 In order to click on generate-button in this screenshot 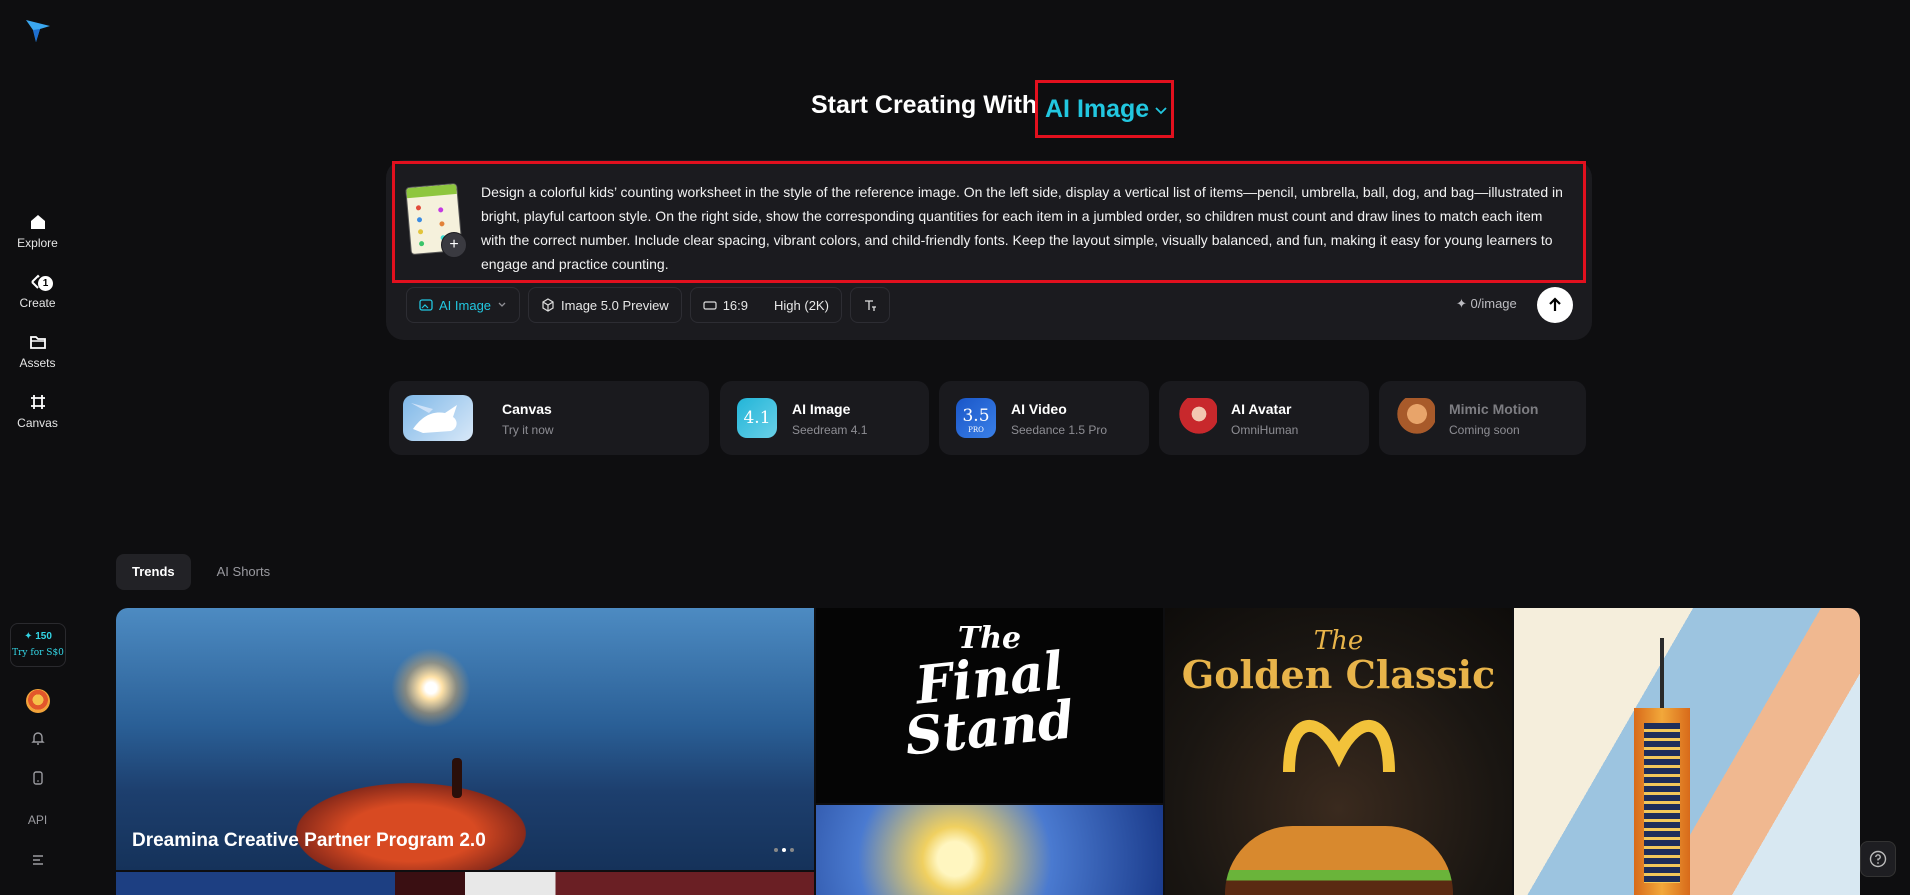, I will do `click(1555, 305)`.